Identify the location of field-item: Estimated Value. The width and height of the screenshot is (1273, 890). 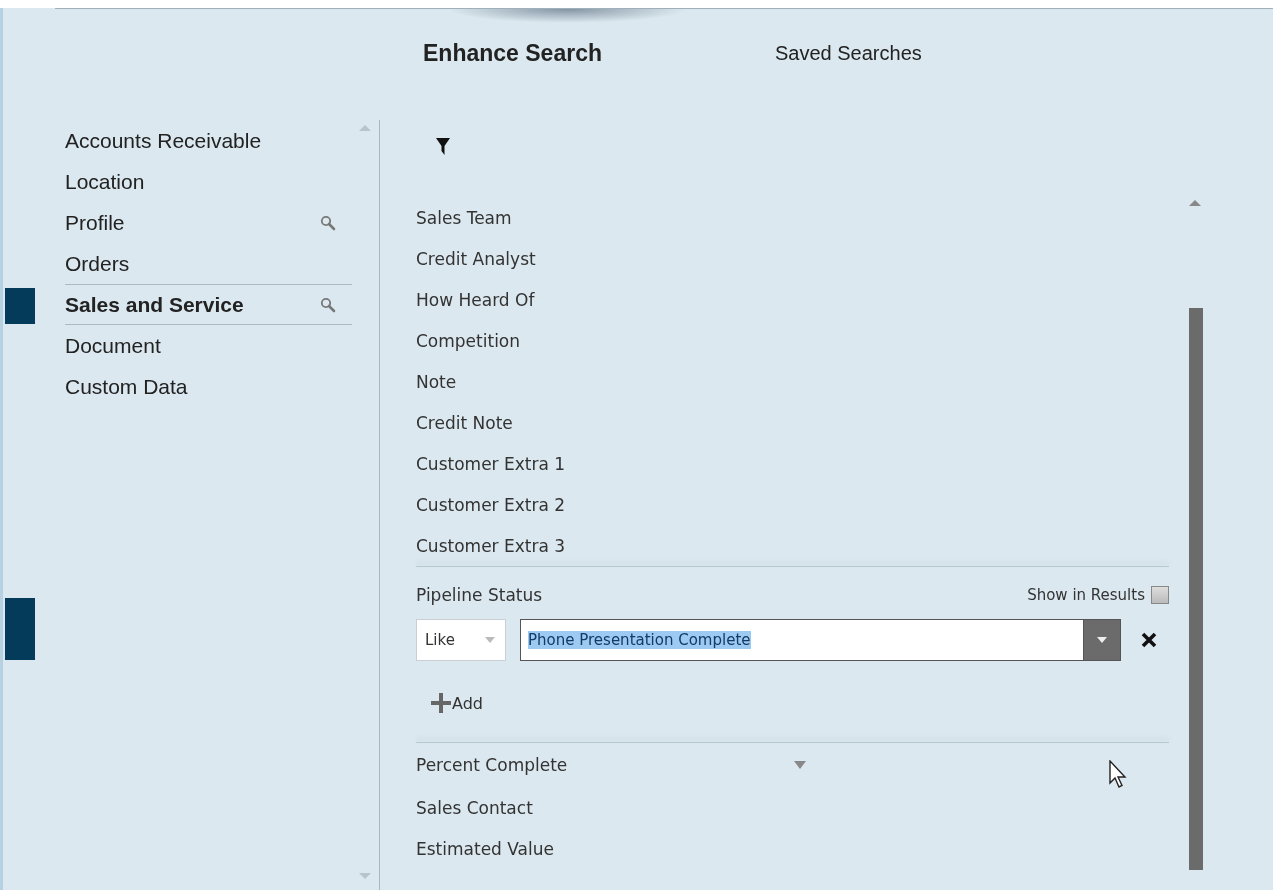
(792, 848).